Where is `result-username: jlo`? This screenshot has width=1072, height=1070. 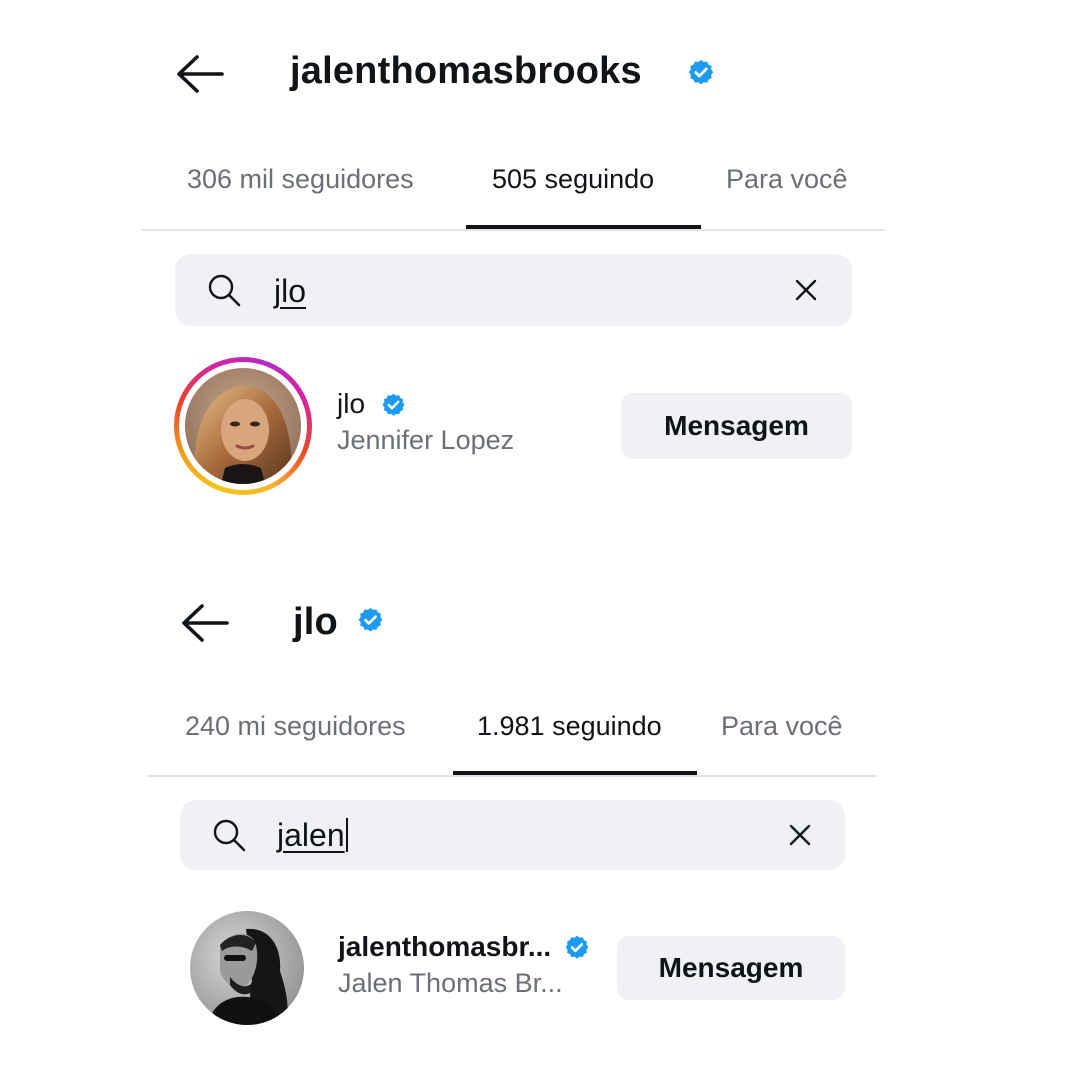
result-username: jlo is located at coordinates (351, 404).